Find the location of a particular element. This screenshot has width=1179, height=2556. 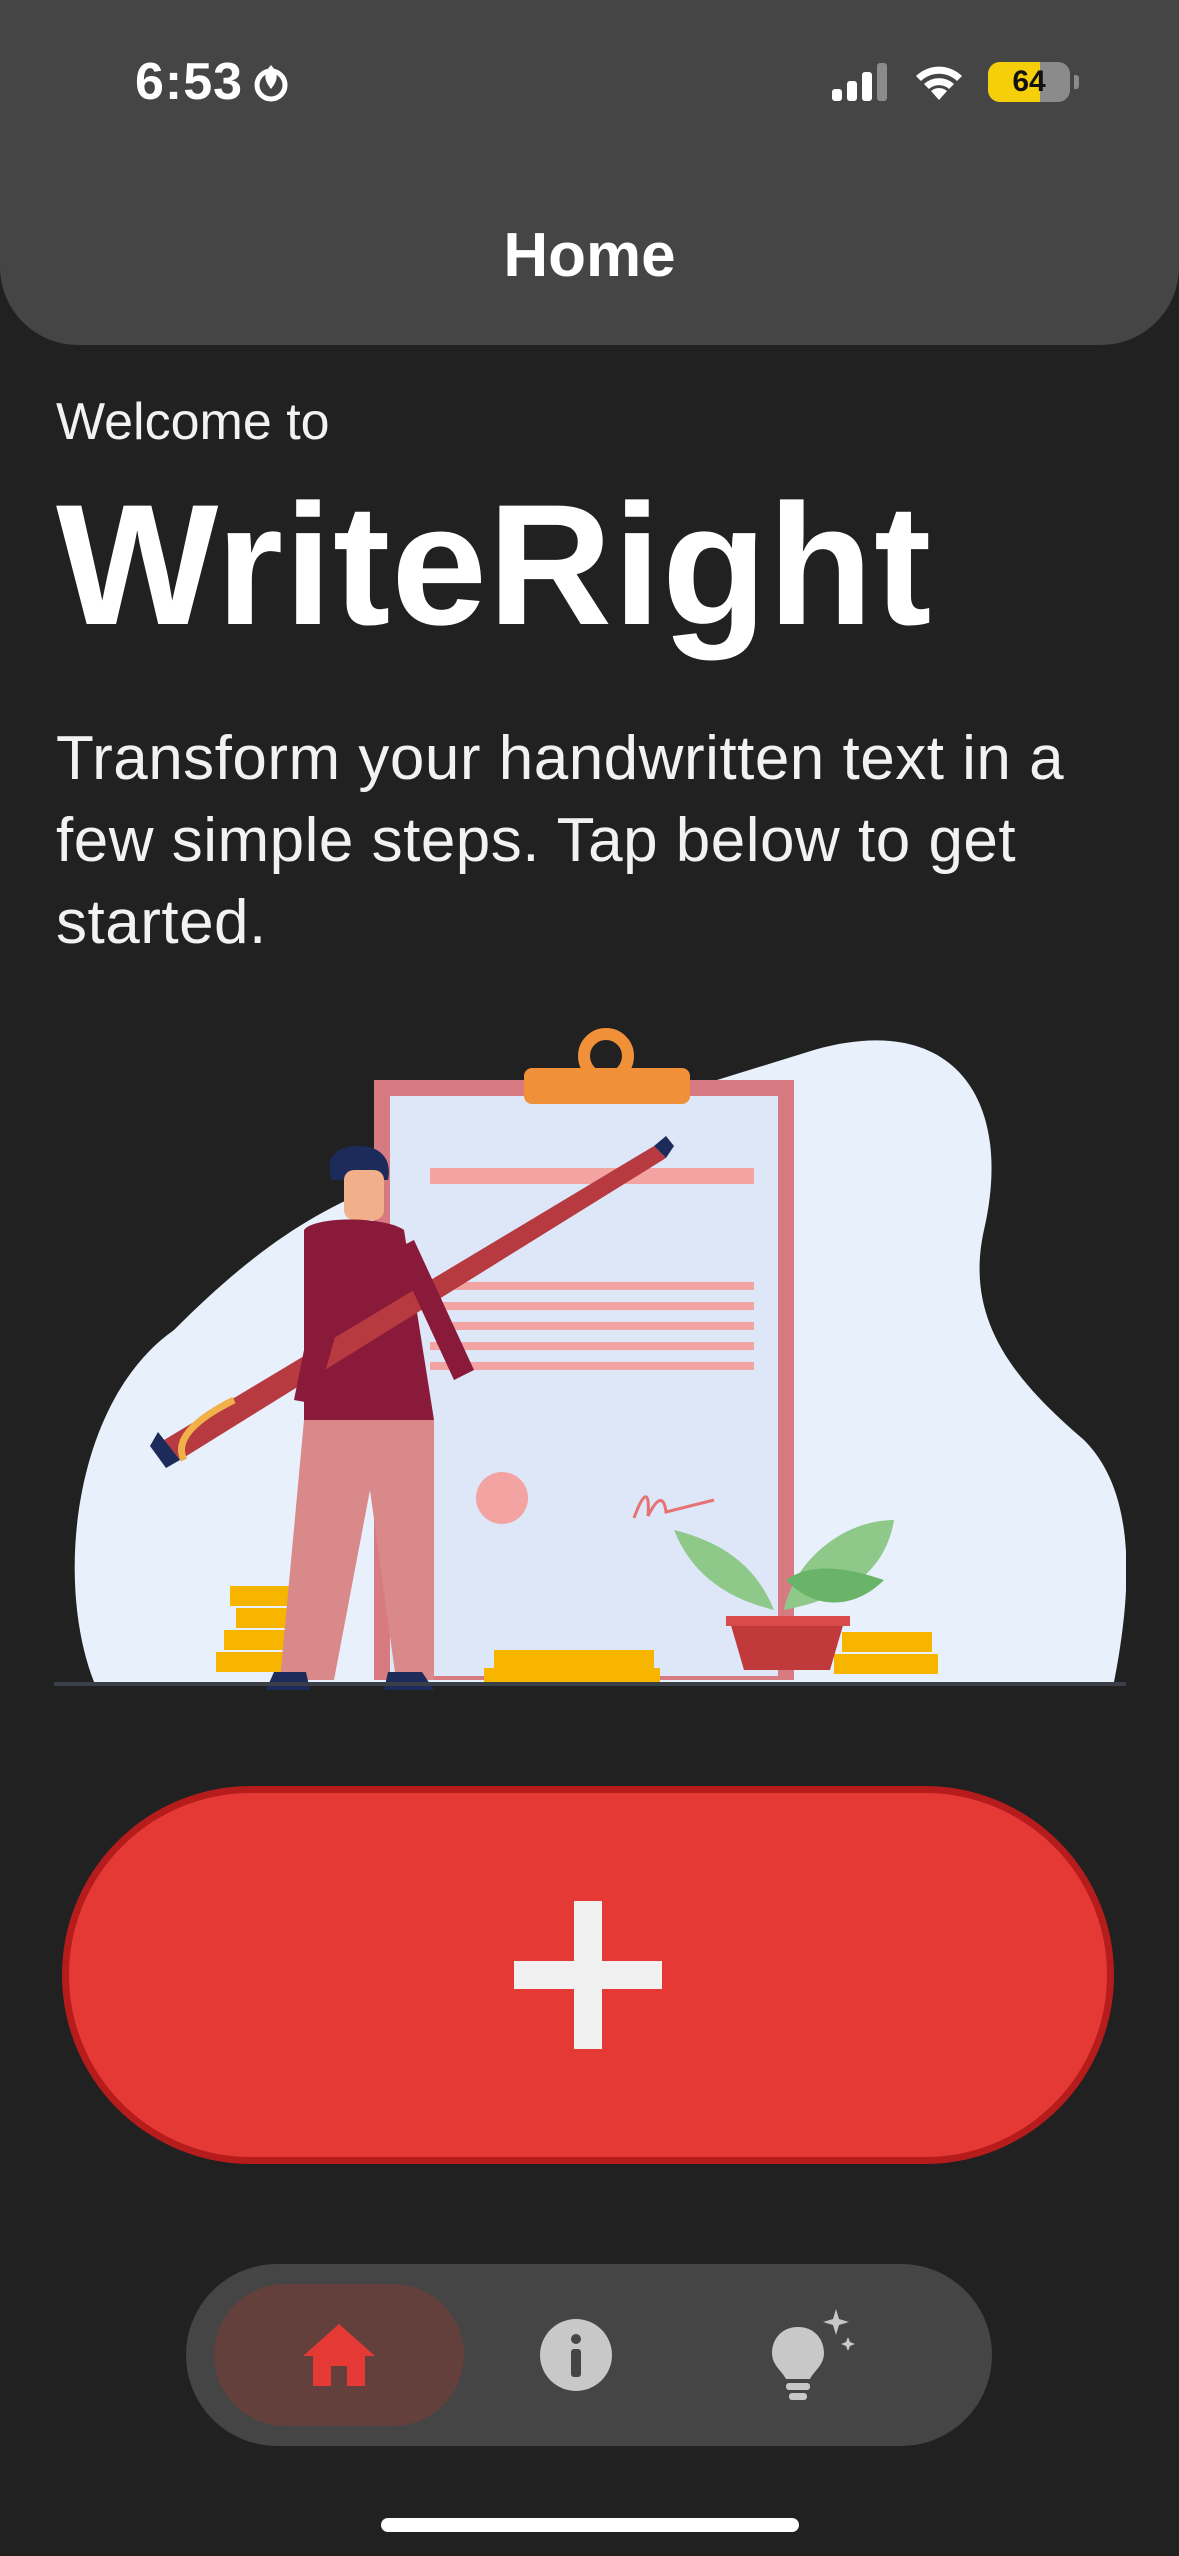

battery-icon: 64 is located at coordinates (1029, 82).